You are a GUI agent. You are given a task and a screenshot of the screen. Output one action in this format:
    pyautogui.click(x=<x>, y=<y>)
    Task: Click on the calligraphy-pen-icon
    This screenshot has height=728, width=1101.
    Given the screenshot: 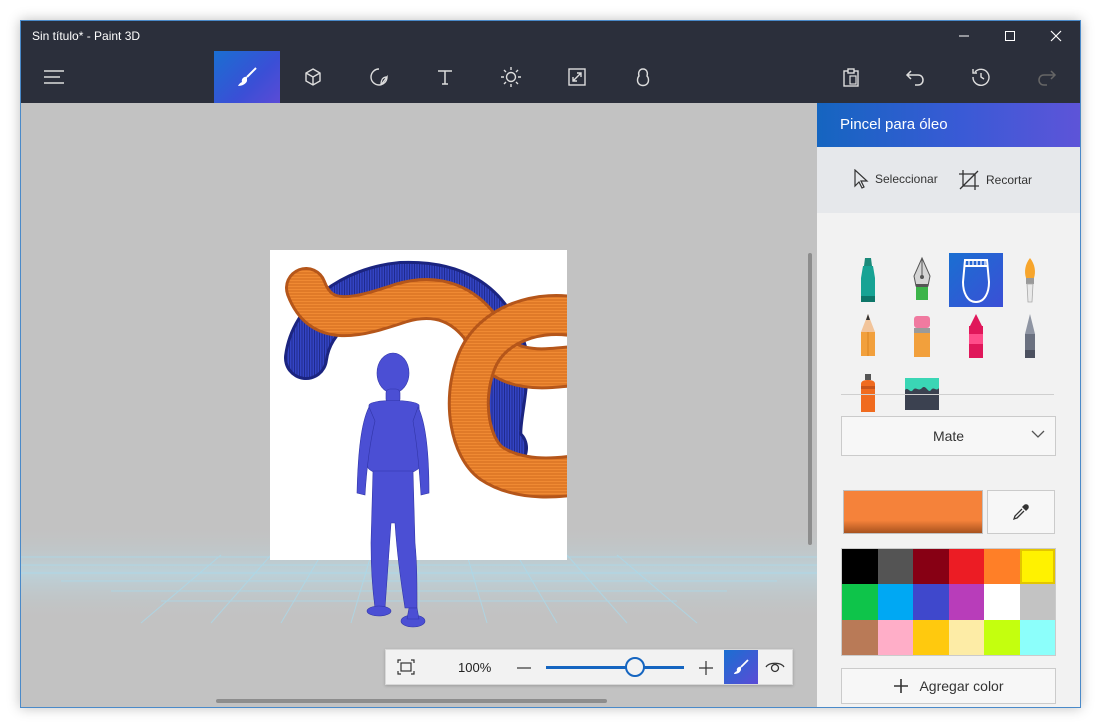 What is the action you would take?
    pyautogui.click(x=922, y=278)
    